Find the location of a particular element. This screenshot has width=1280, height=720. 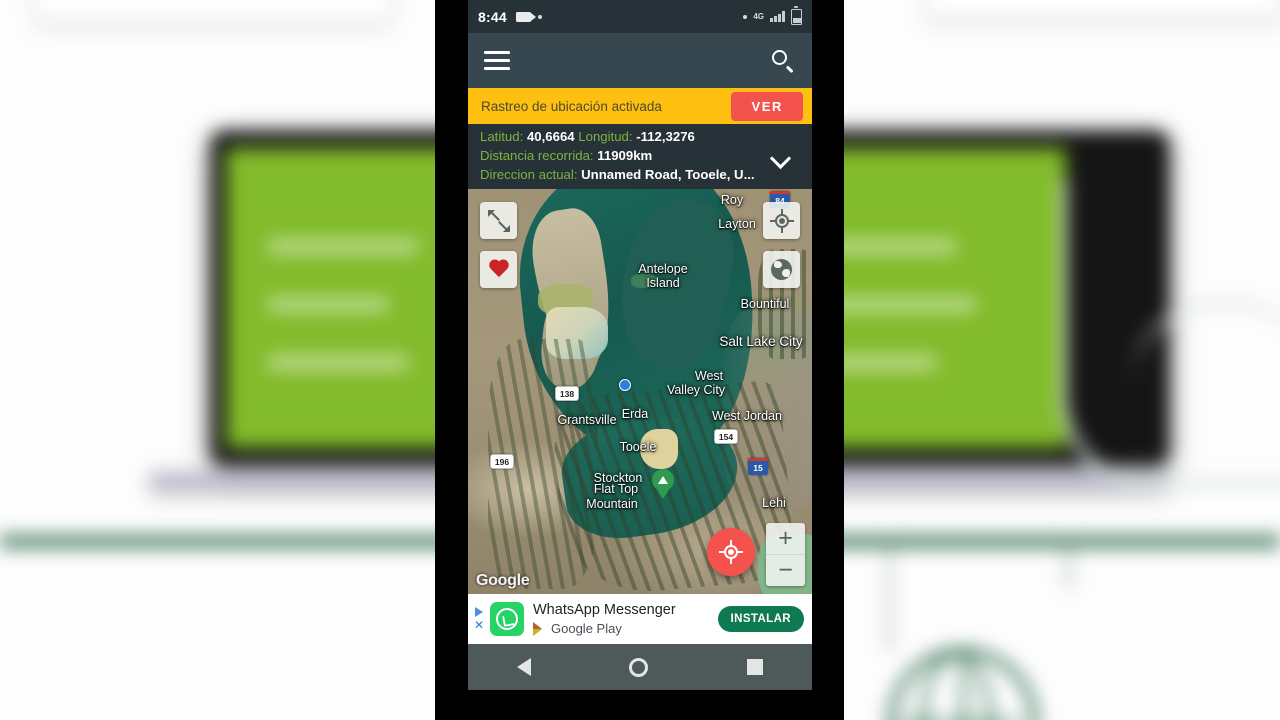

distance-row: Distancia recorrida: 11909km is located at coordinates (623, 155).